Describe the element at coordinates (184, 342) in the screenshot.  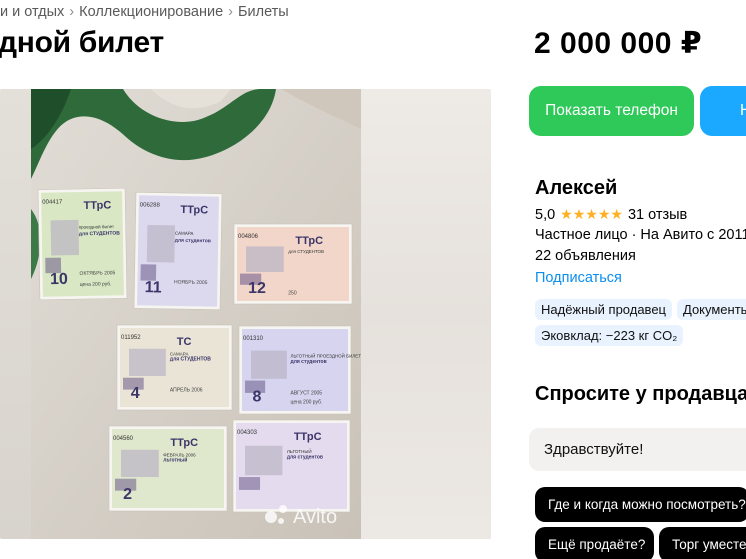
I see `ticket-brand: ТС` at that location.